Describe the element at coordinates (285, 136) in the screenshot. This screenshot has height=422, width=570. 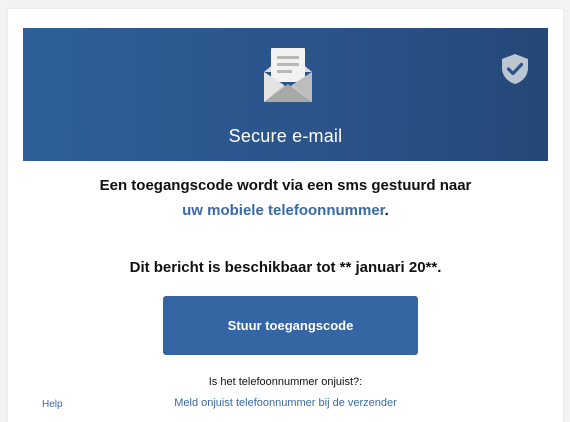
I see `page-title: Secure e-mail` at that location.